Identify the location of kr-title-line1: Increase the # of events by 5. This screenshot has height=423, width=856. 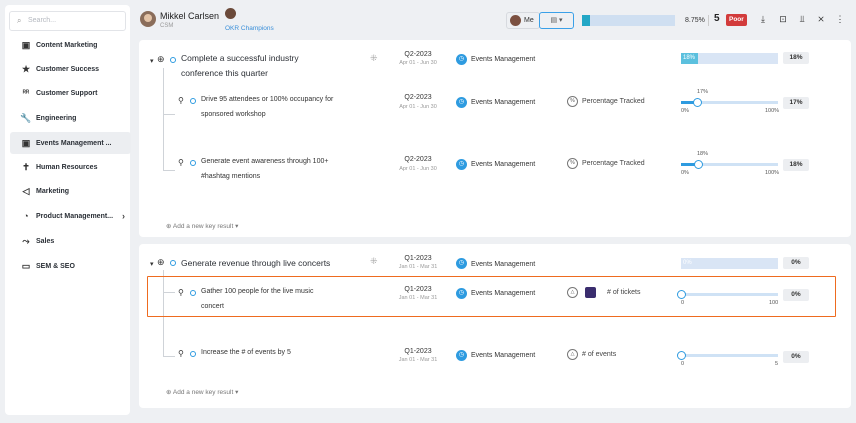
(246, 352).